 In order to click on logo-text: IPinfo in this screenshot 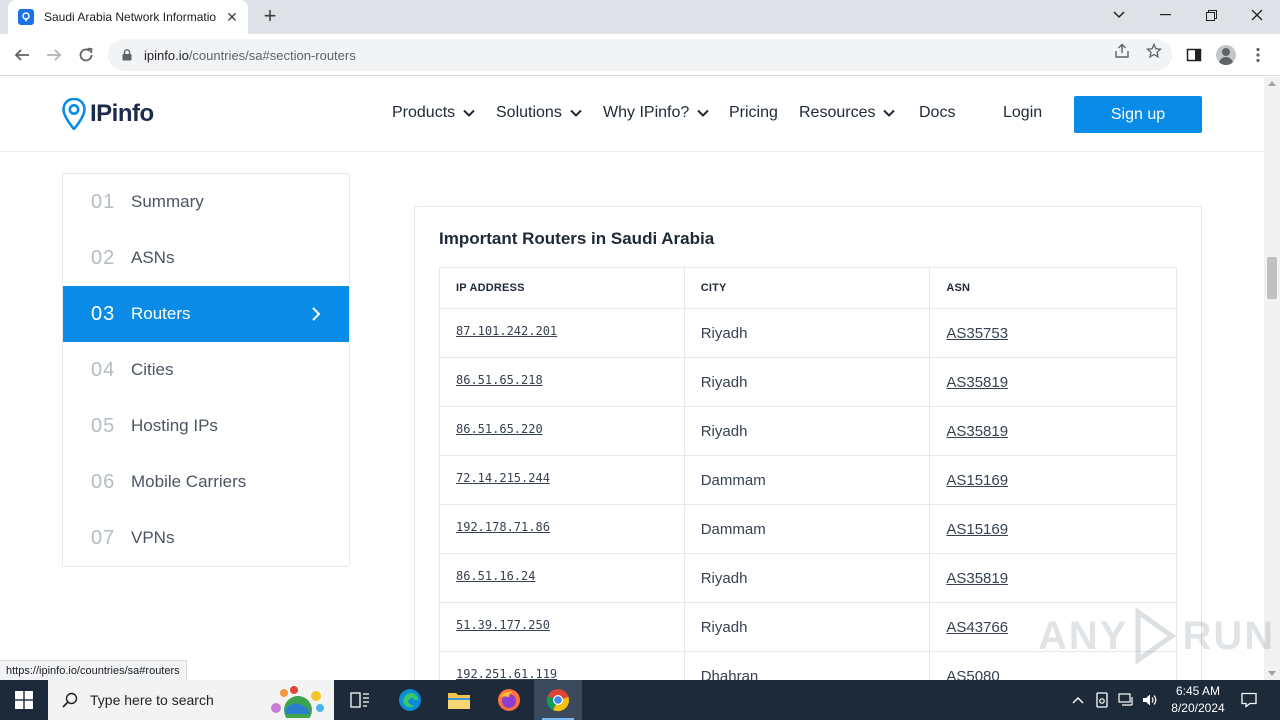, I will do `click(122, 113)`.